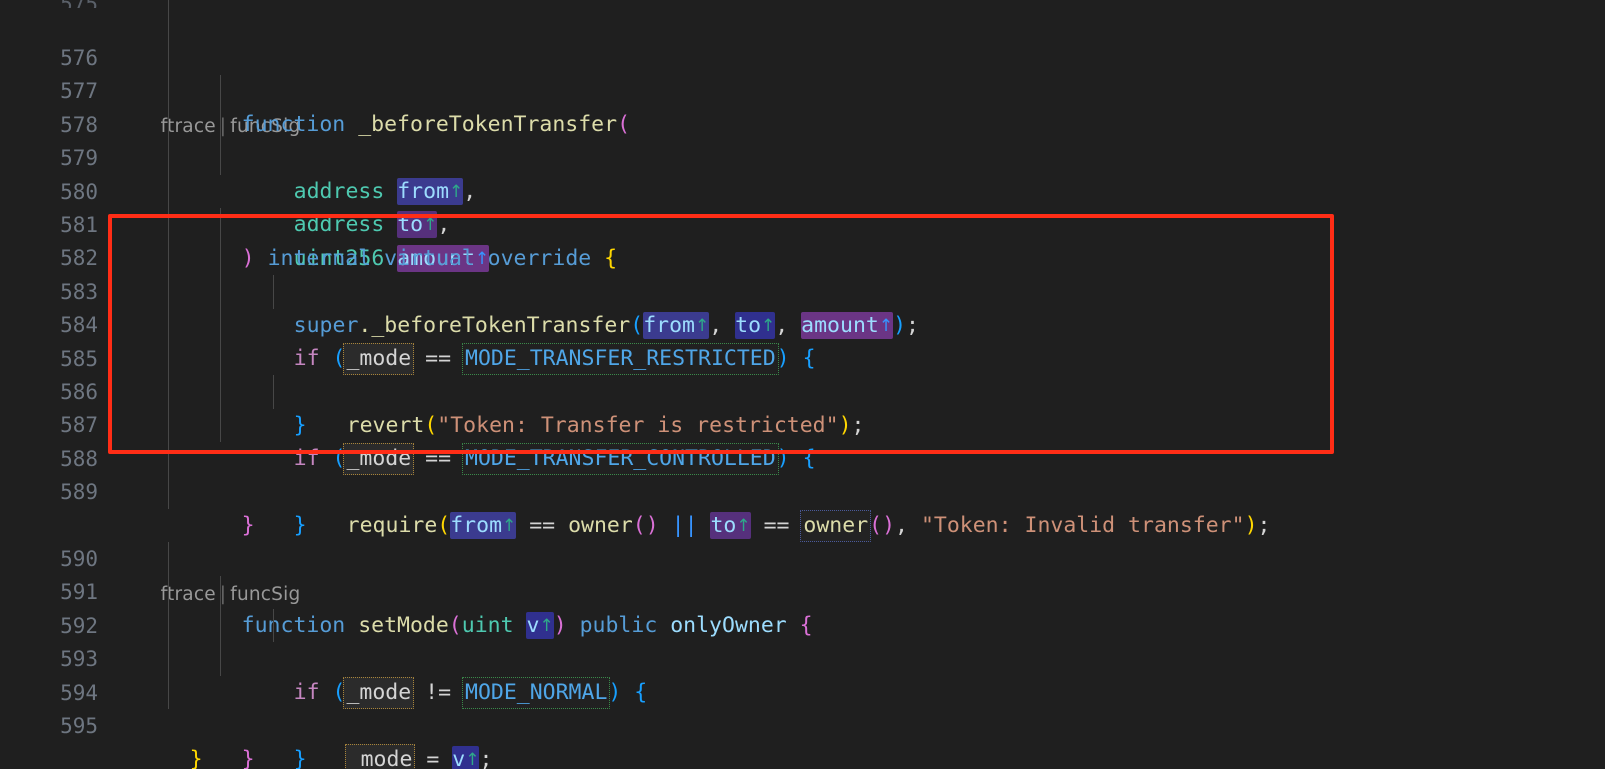  I want to click on line-number-576: 576, so click(79, 58).